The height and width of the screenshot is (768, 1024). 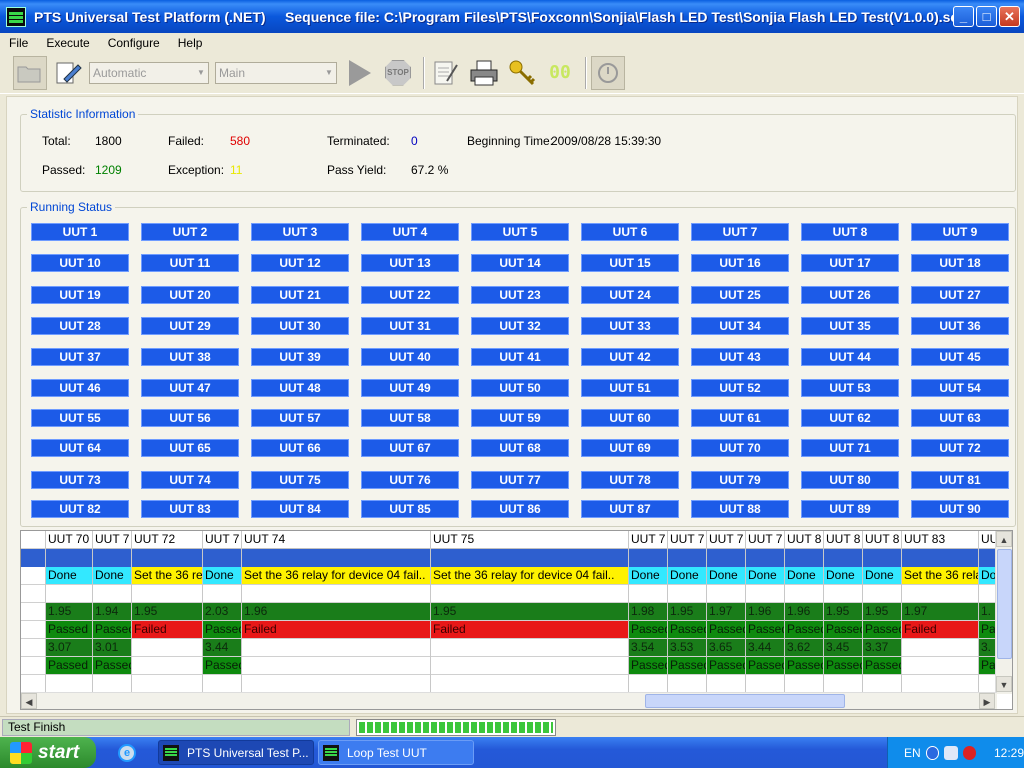 I want to click on grid-cell-v2: 3.37, so click(x=882, y=648).